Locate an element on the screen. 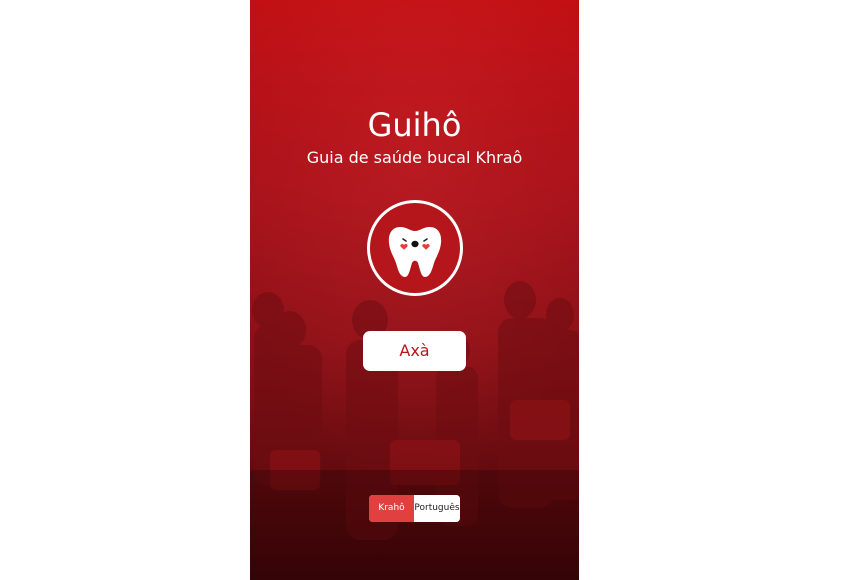  language-option-kraho: Krahô is located at coordinates (391, 508).